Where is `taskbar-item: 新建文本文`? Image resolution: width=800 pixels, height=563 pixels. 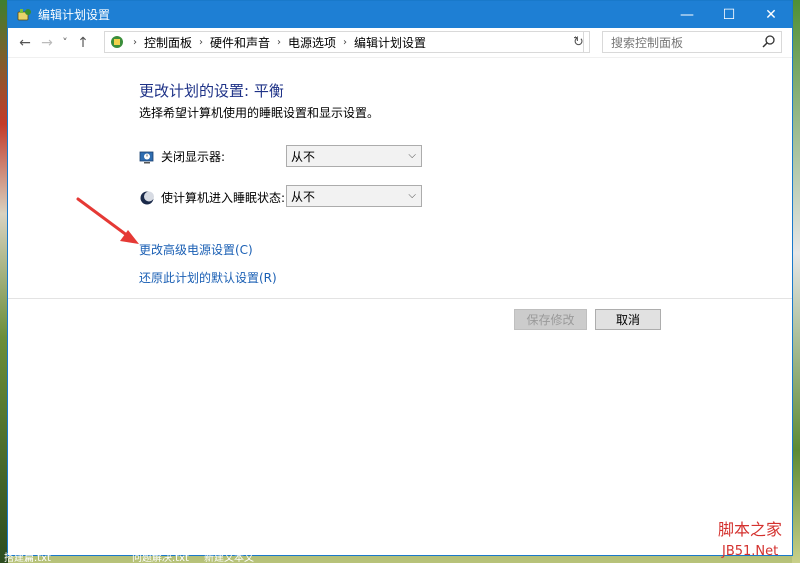 taskbar-item: 新建文本文 is located at coordinates (229, 556).